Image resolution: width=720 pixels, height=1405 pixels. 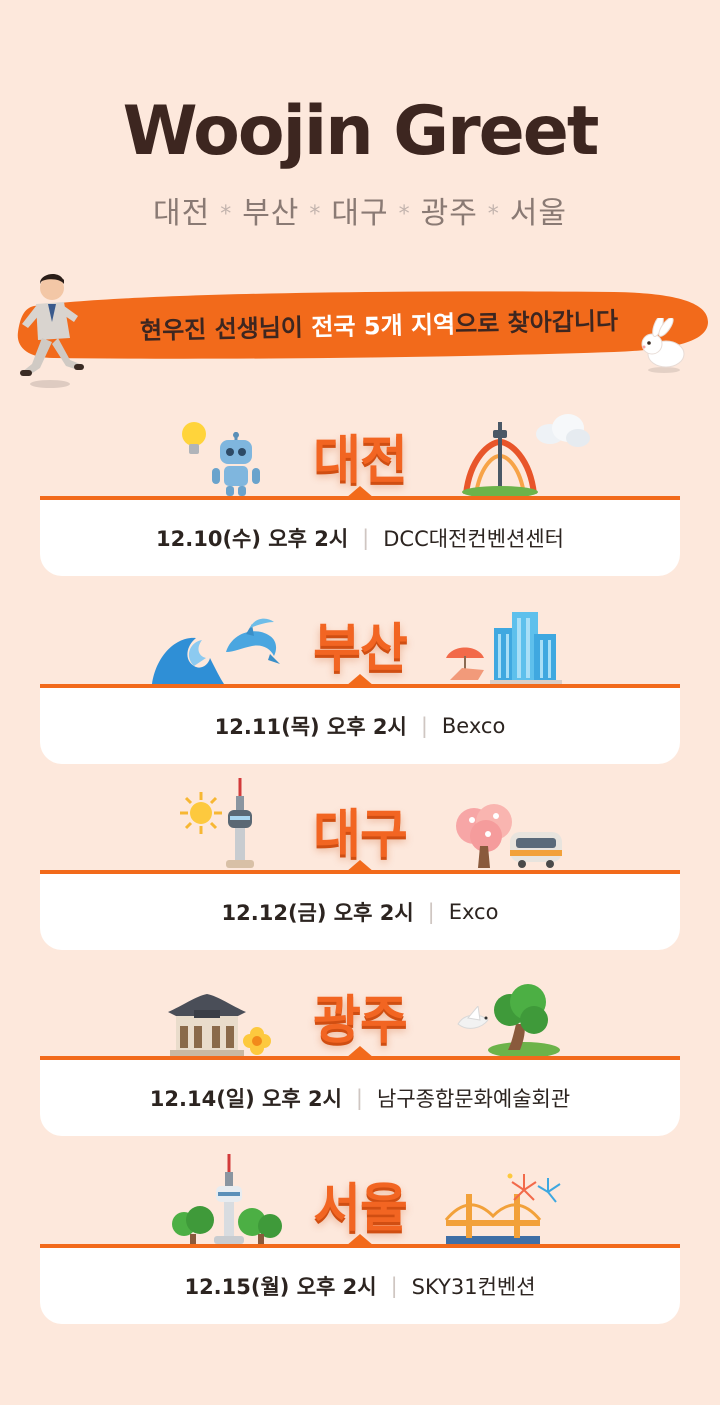 I want to click on city-headline: 부산, so click(x=360, y=649).